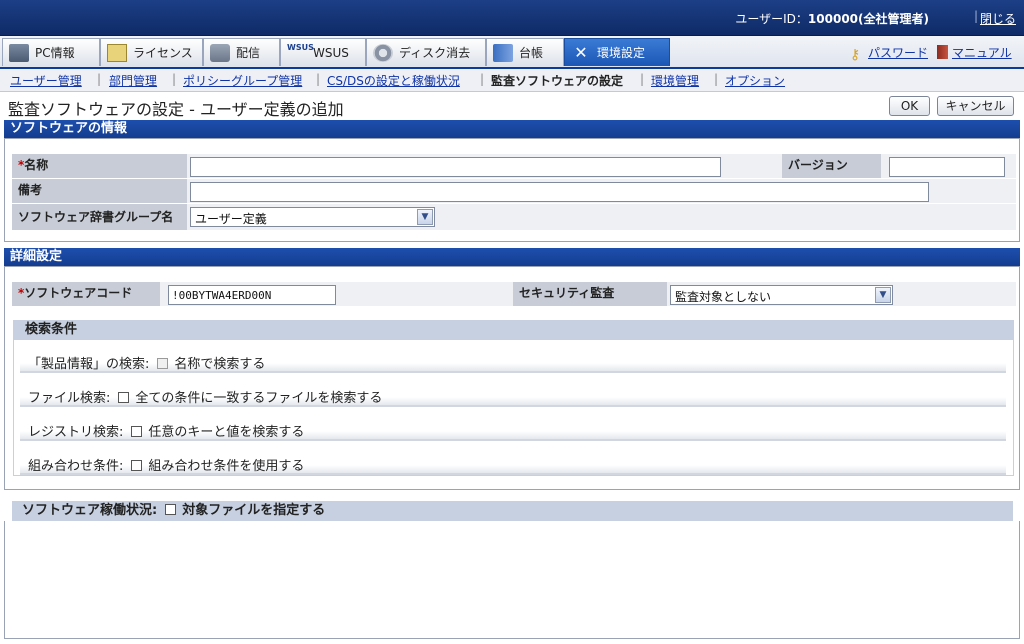 Image resolution: width=1024 pixels, height=644 pixels. I want to click on registry-search-option: 任意のキーと値を検索する, so click(226, 432).